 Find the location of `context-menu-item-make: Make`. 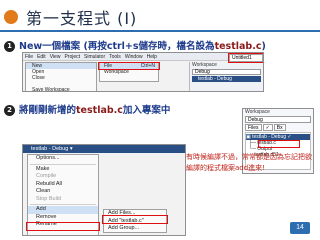

context-menu-item-make: Make is located at coordinates (63, 170).